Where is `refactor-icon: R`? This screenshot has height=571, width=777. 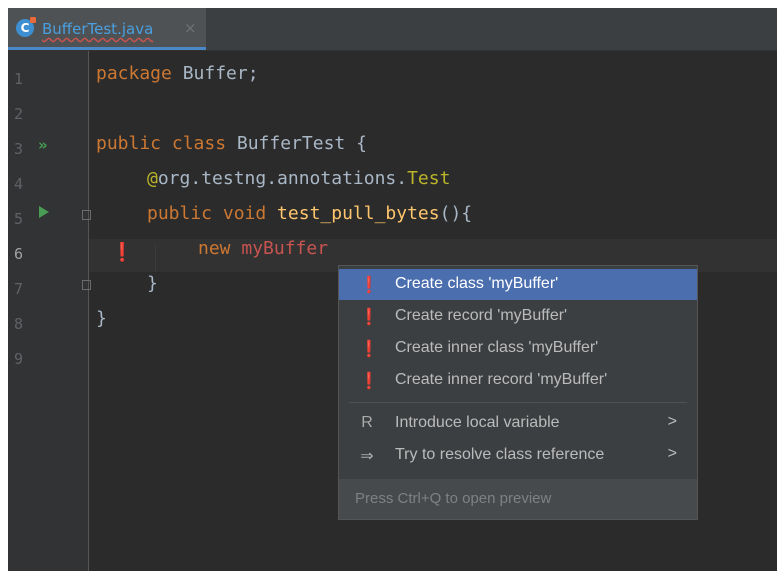
refactor-icon: R is located at coordinates (367, 422).